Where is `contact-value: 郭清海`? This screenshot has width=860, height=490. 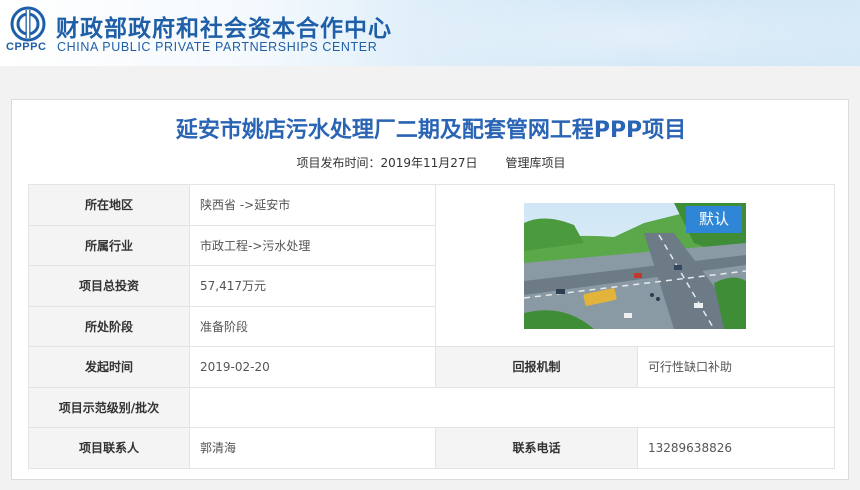 contact-value: 郭清海 is located at coordinates (312, 448).